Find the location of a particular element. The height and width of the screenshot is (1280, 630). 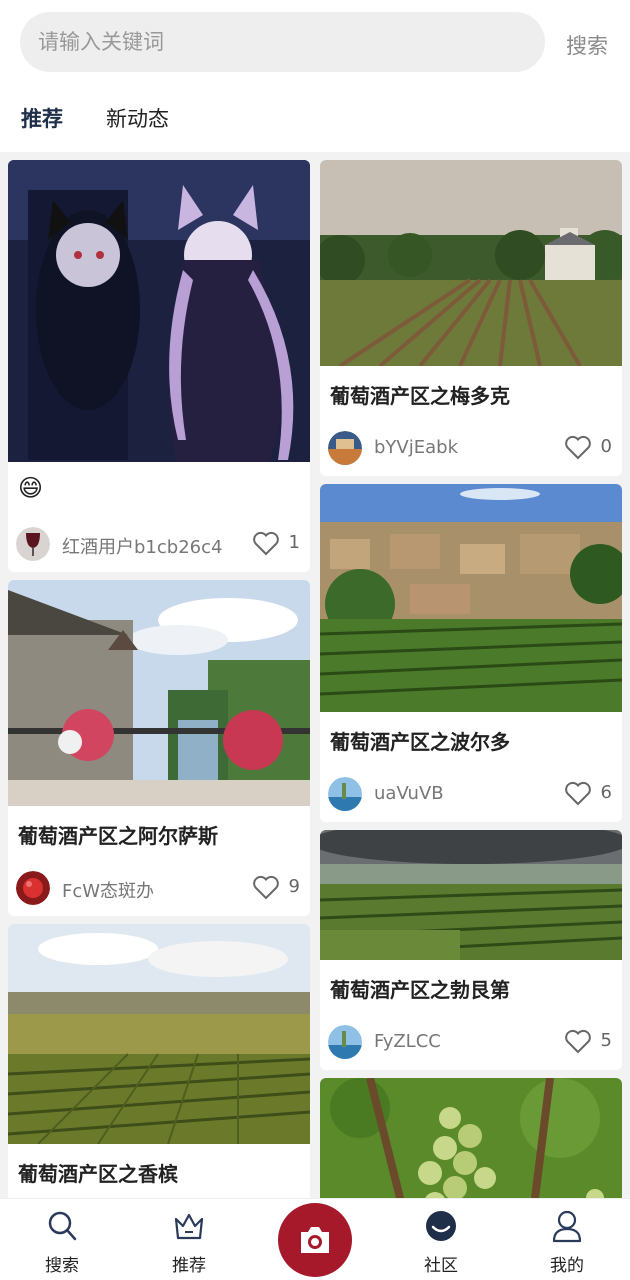

post-title: 葡萄酒产区之阿尔萨斯 is located at coordinates (159, 833).